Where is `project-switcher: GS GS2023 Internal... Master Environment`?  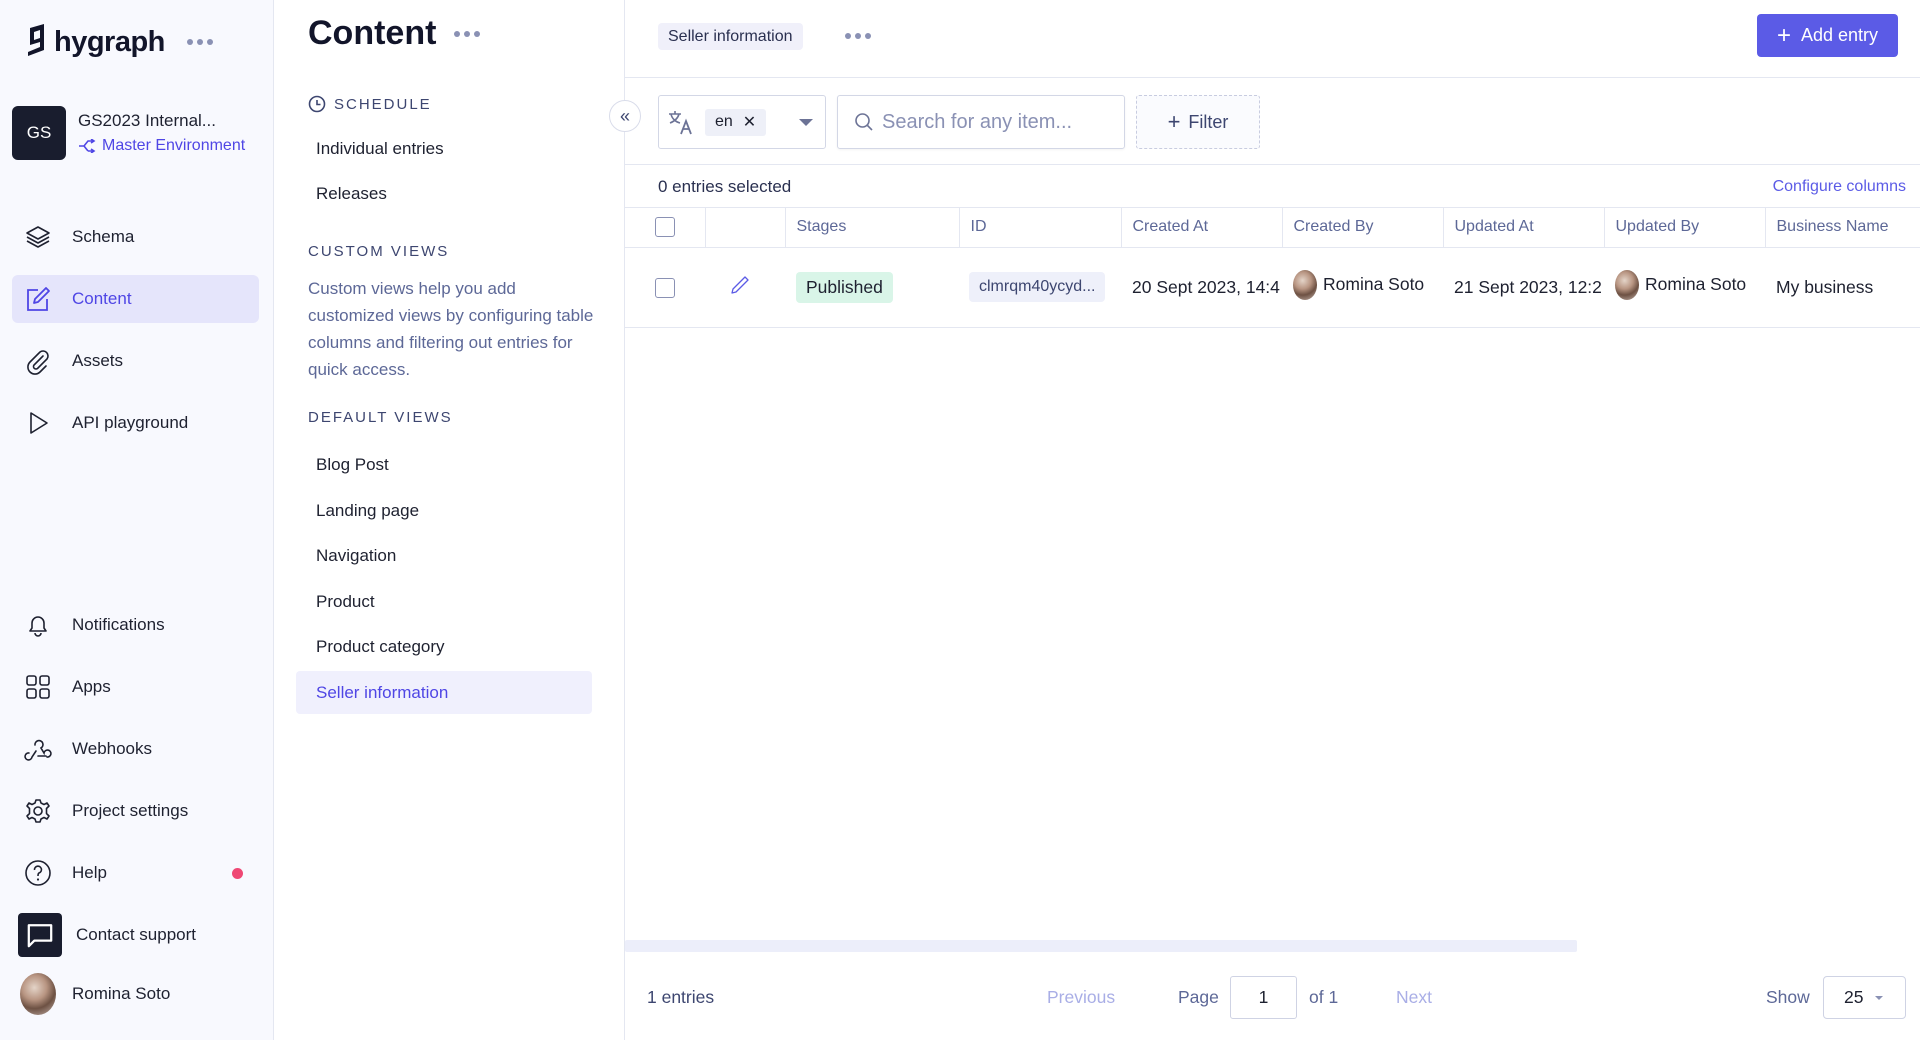
project-switcher: GS GS2023 Internal... Master Environment is located at coordinates (128, 133).